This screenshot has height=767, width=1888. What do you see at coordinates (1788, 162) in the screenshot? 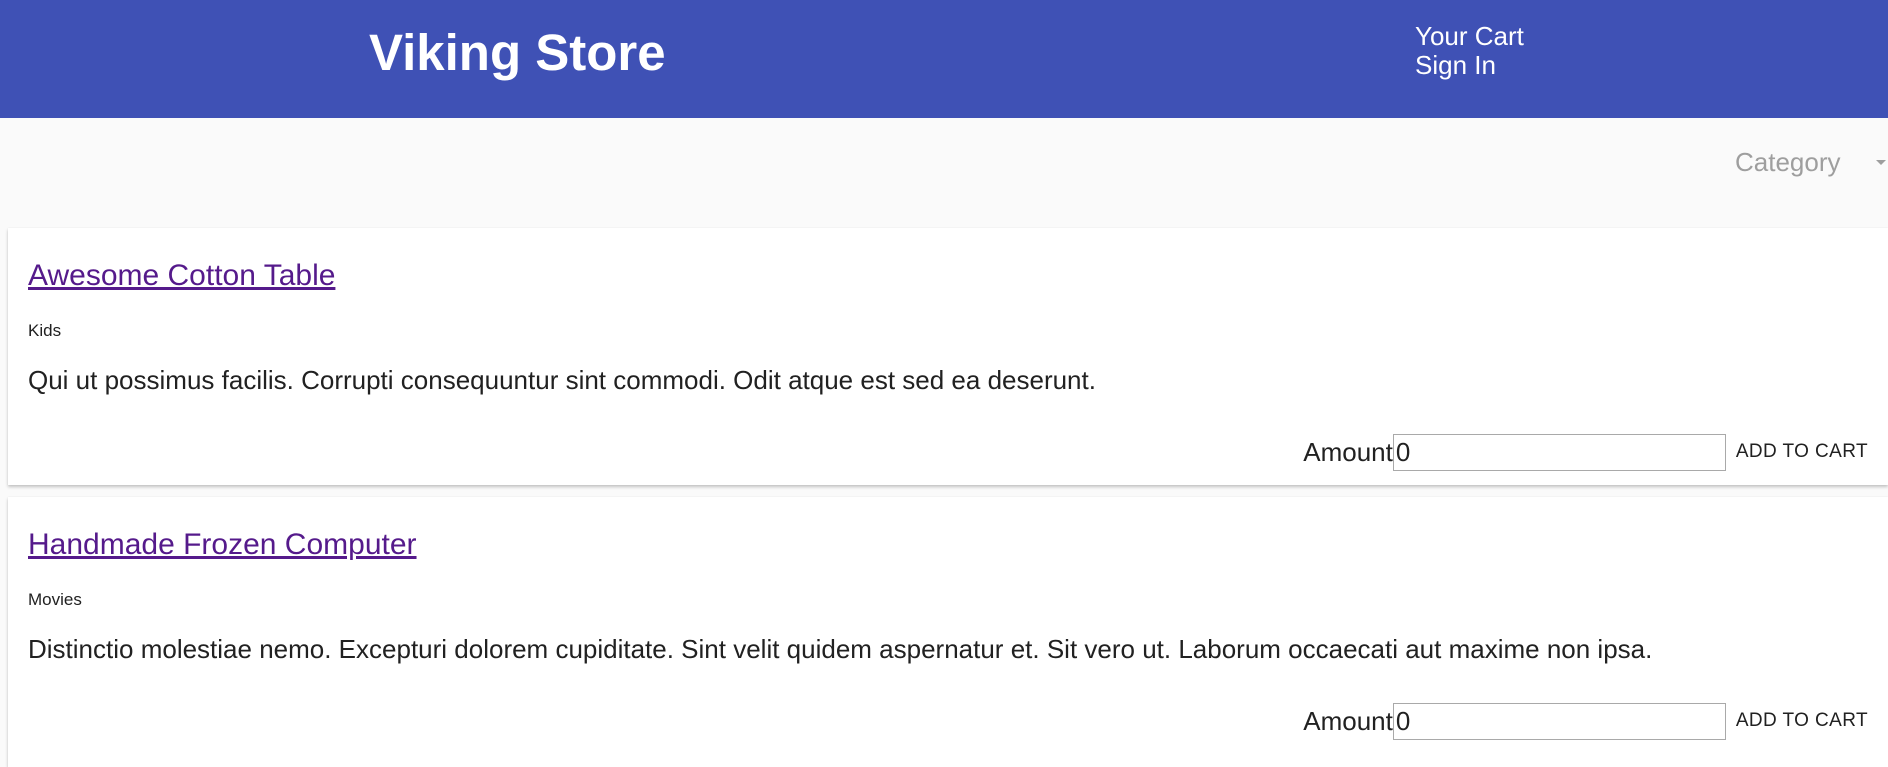
I see `category-select-label: Category` at bounding box center [1788, 162].